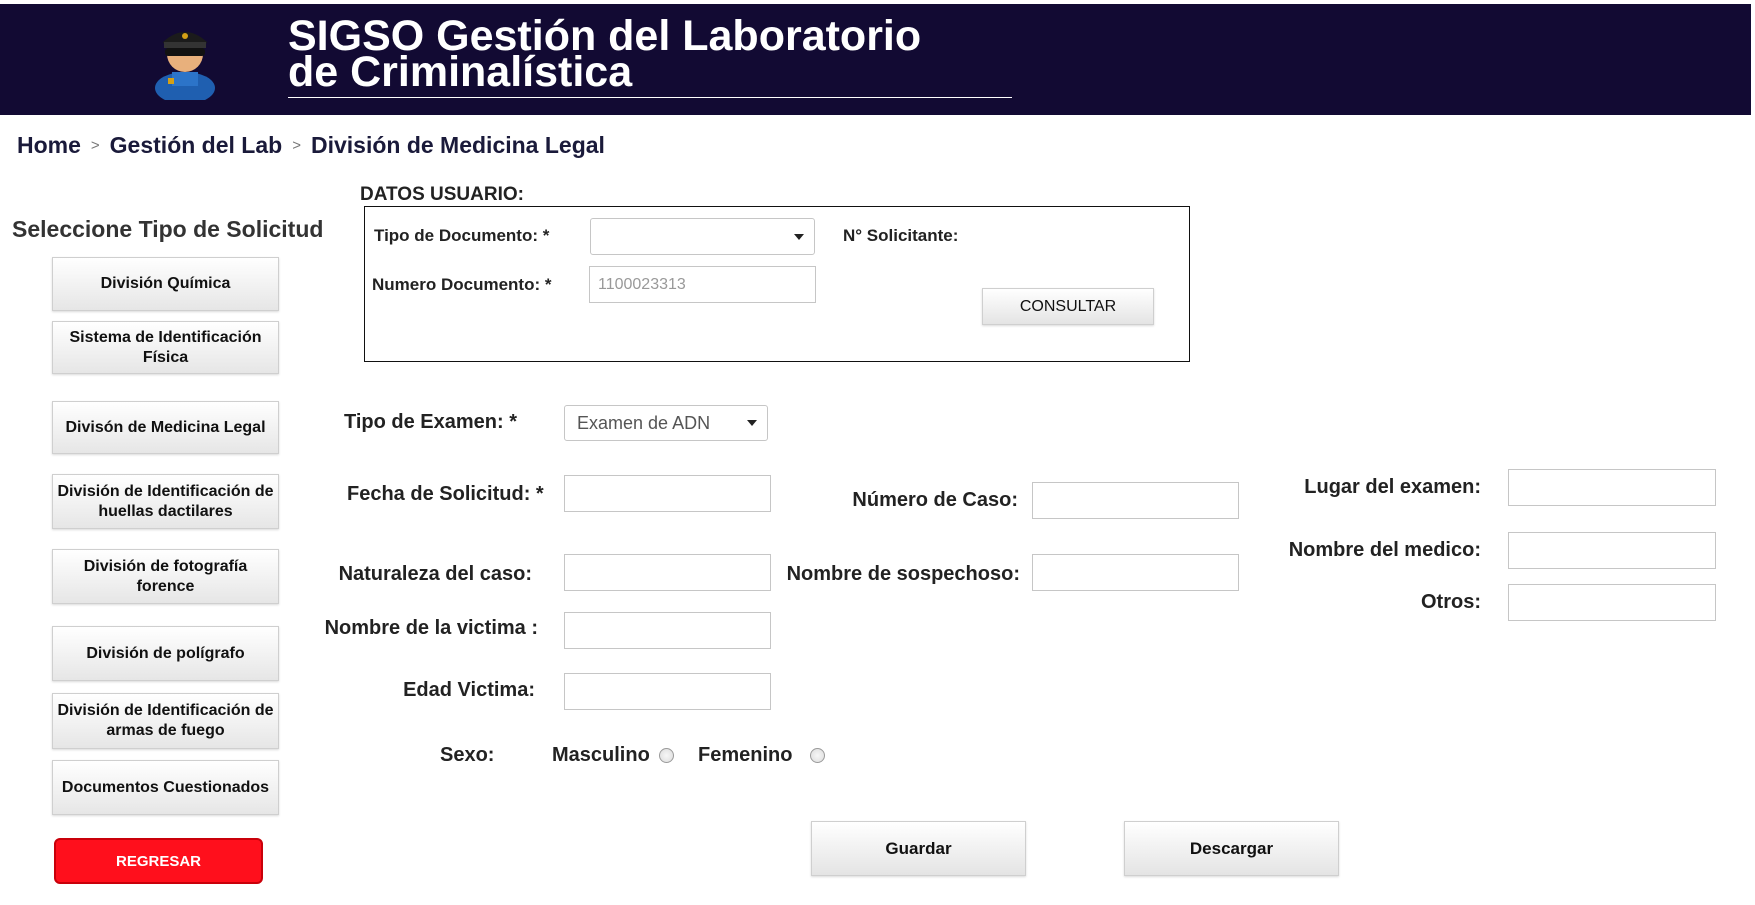  What do you see at coordinates (1392, 487) in the screenshot?
I see `lugar-examen-label: Lugar del examen:` at bounding box center [1392, 487].